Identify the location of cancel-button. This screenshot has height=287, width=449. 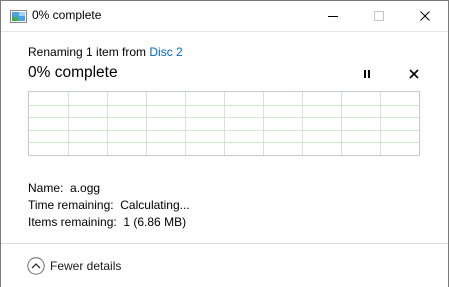
(414, 74).